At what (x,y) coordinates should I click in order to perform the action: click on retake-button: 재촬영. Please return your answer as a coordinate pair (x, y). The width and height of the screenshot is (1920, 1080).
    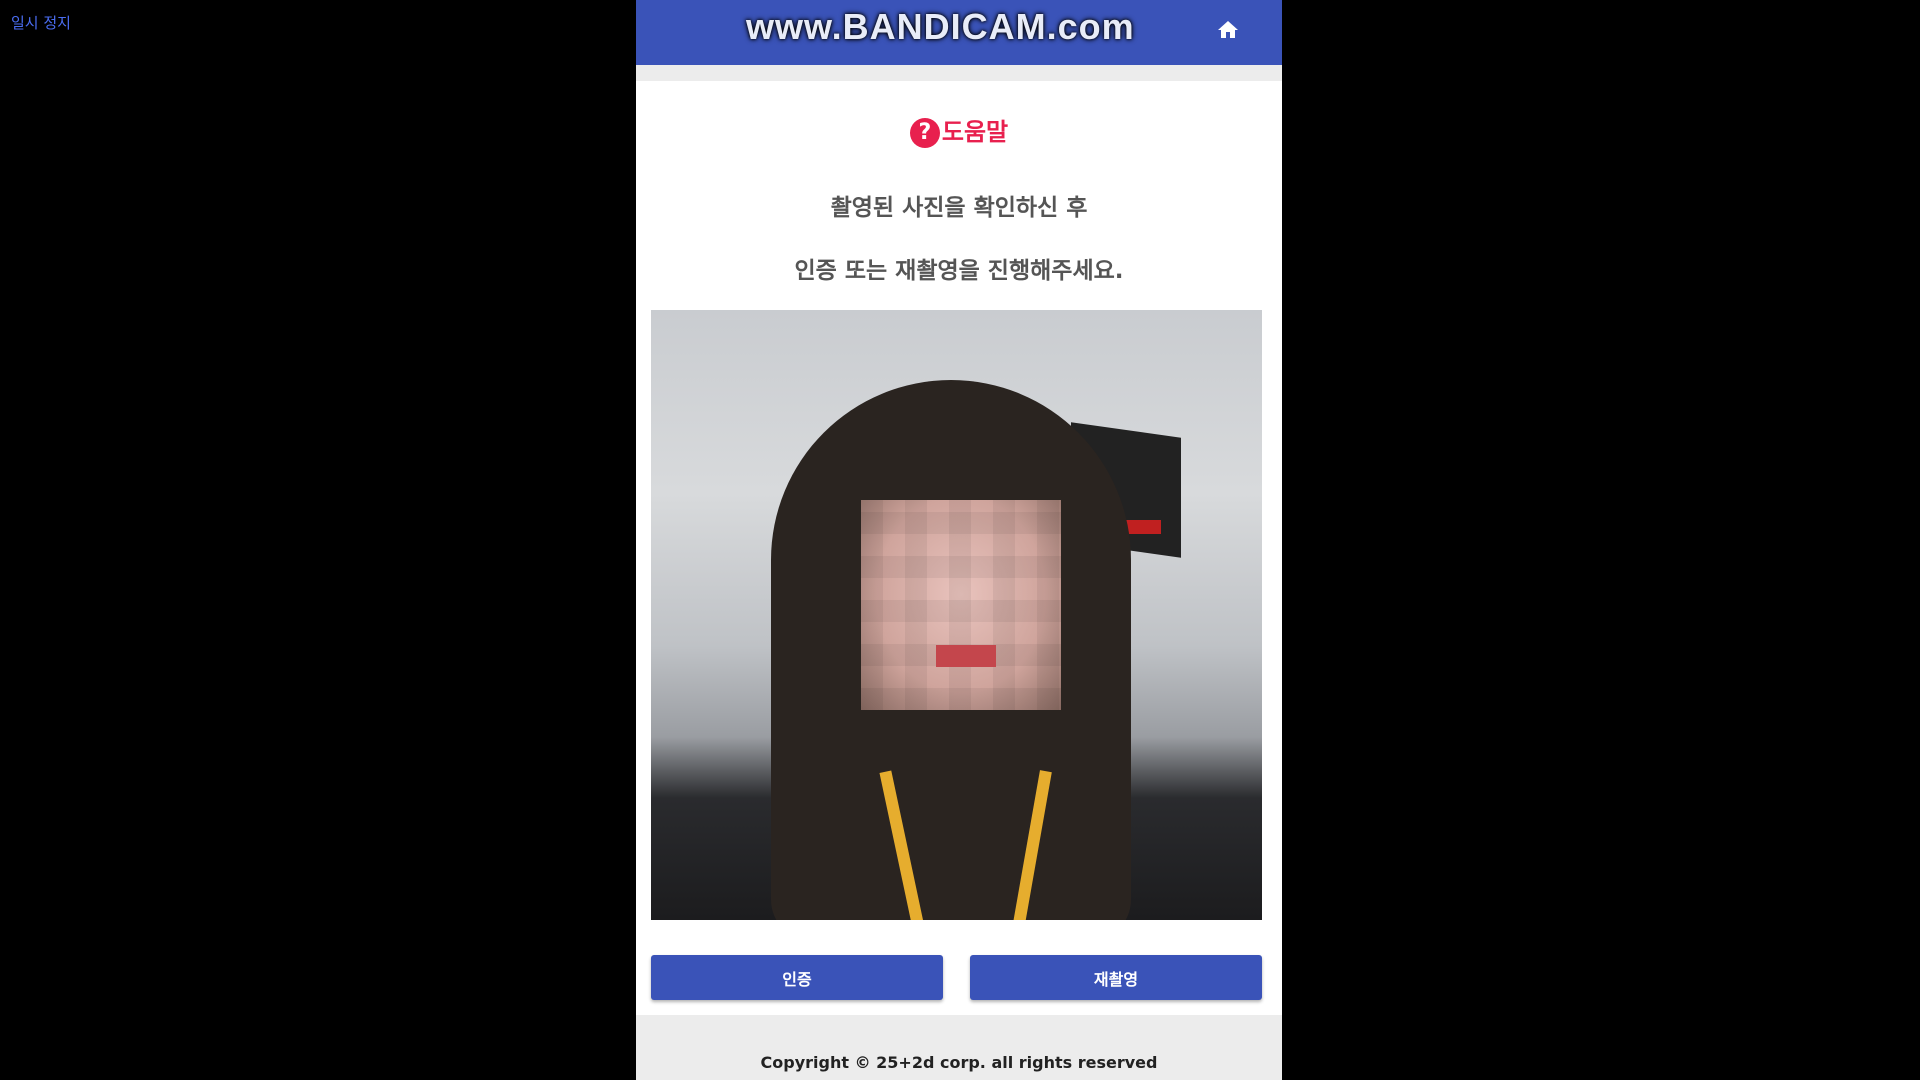
    Looking at the image, I should click on (1116, 977).